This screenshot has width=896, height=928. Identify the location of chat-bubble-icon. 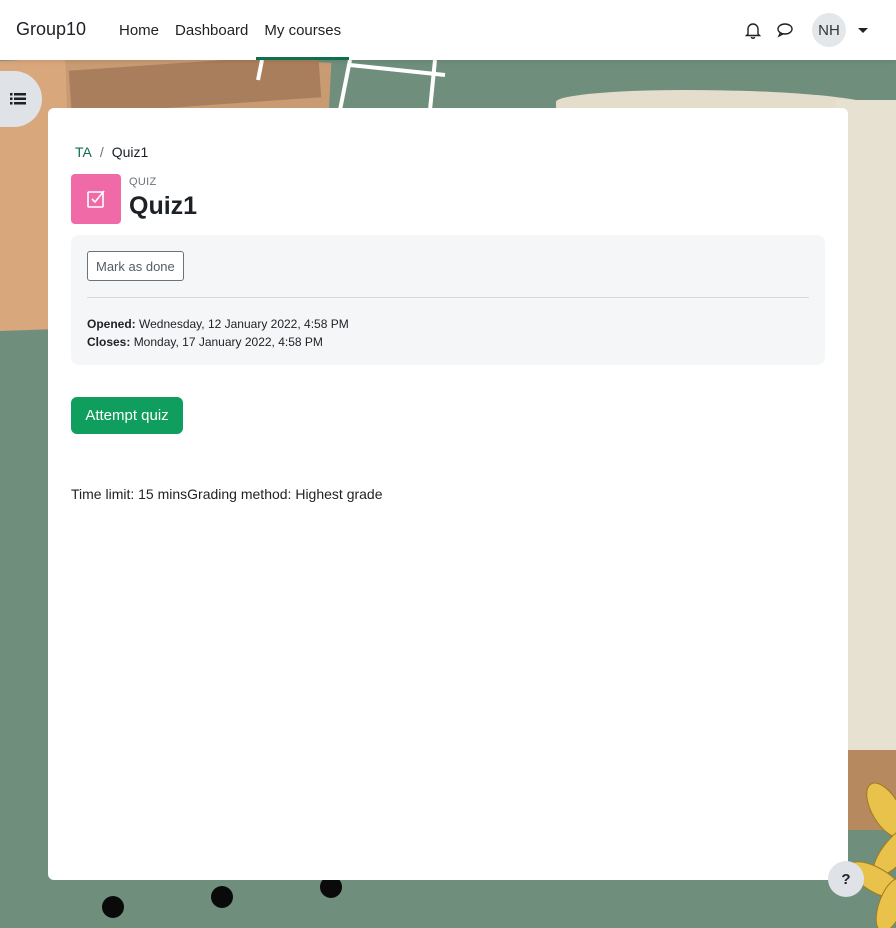
(785, 30).